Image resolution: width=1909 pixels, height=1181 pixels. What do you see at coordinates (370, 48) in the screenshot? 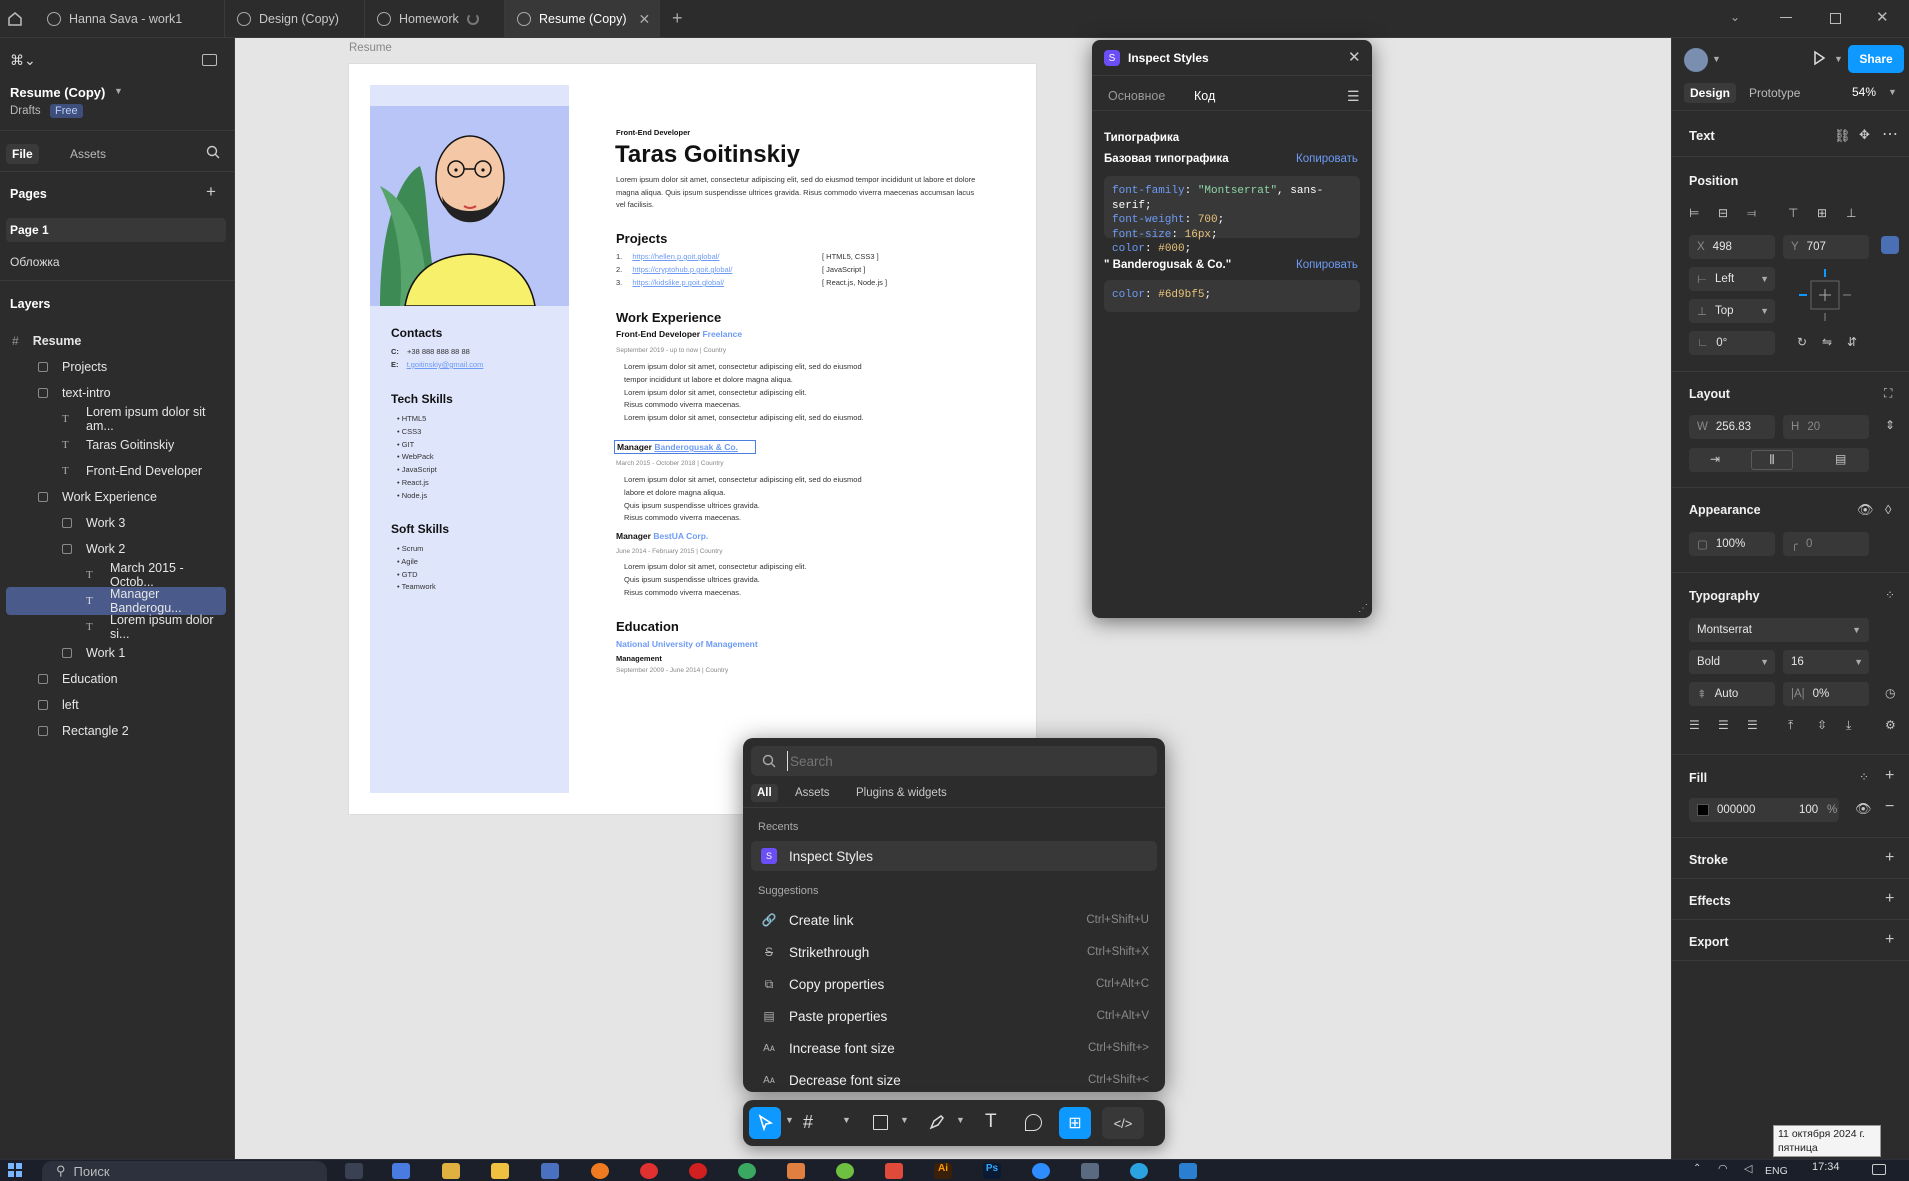
I see `frame-label: Resume` at bounding box center [370, 48].